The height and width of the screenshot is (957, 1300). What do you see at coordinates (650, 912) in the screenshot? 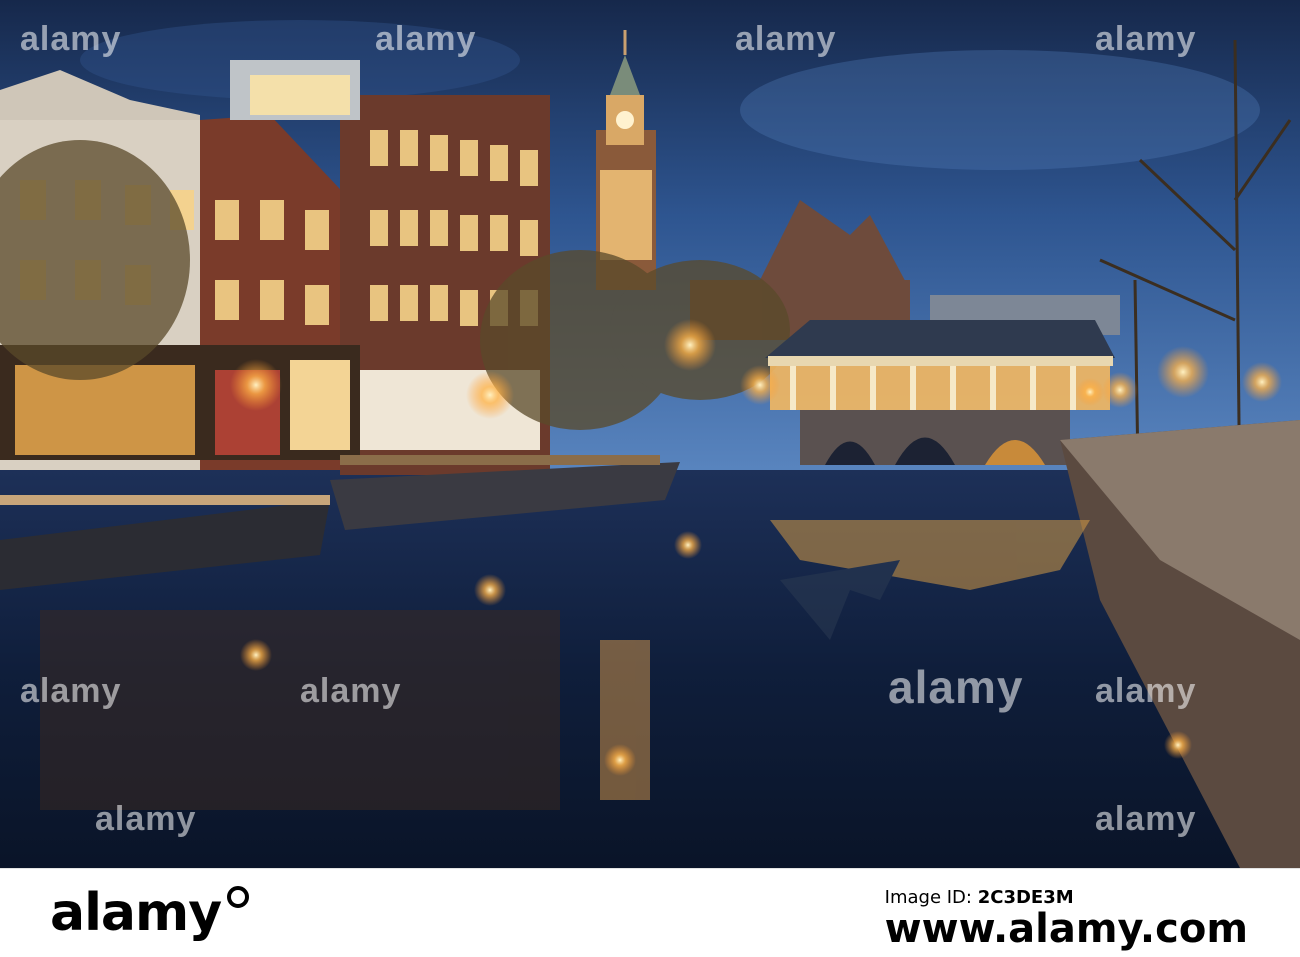
I see `stock-footer: alamy Image ID: 2C3DE3M www.alamy.com` at bounding box center [650, 912].